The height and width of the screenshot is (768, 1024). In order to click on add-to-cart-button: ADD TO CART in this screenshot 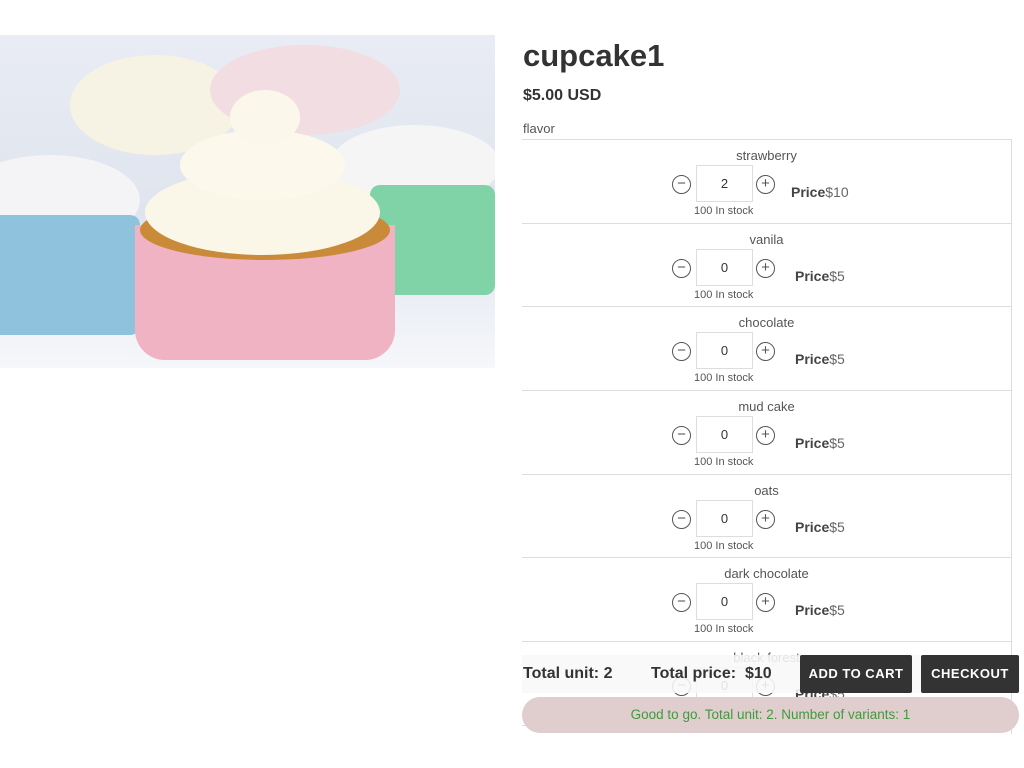, I will do `click(856, 674)`.